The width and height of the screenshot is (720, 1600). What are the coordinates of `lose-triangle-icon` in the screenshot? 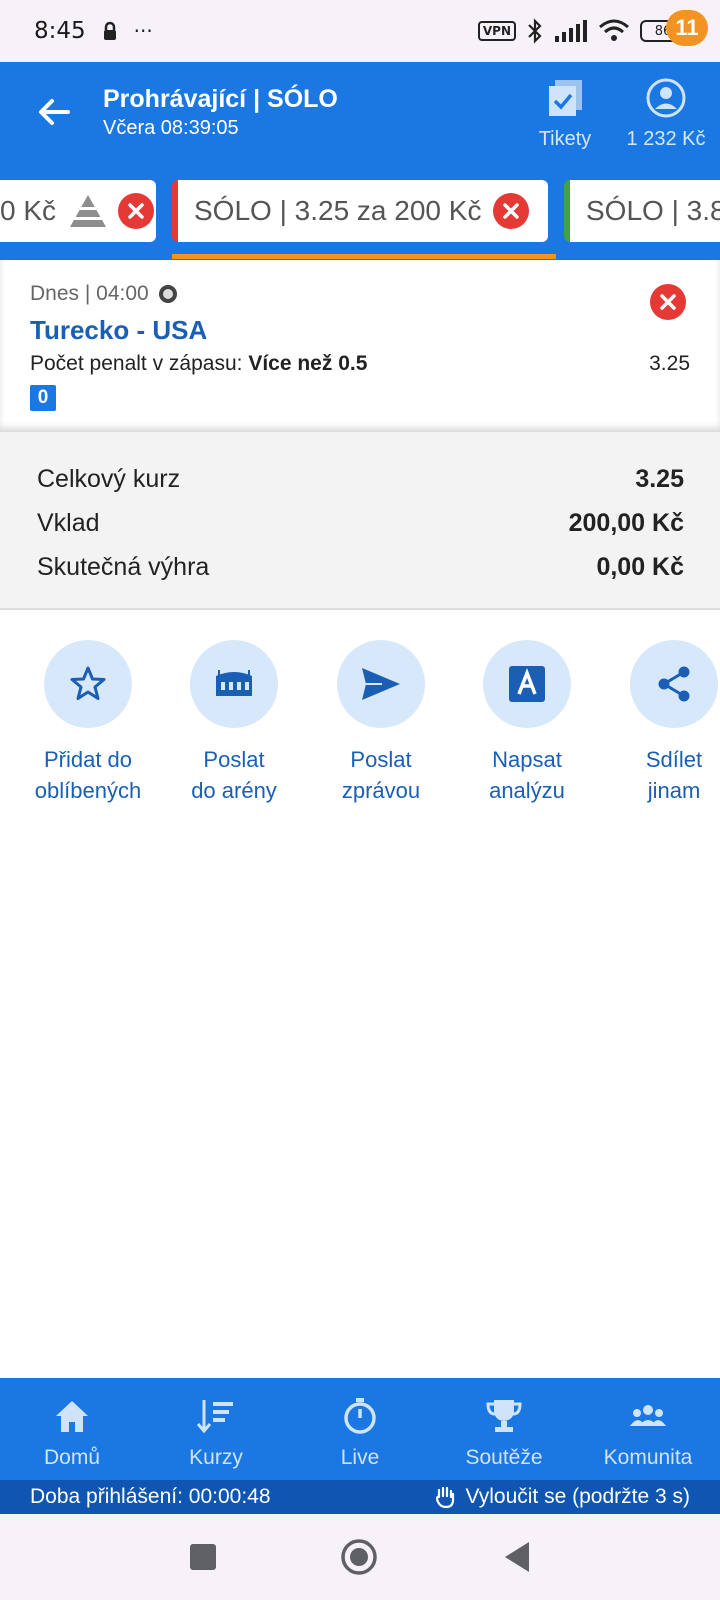 It's located at (88, 211).